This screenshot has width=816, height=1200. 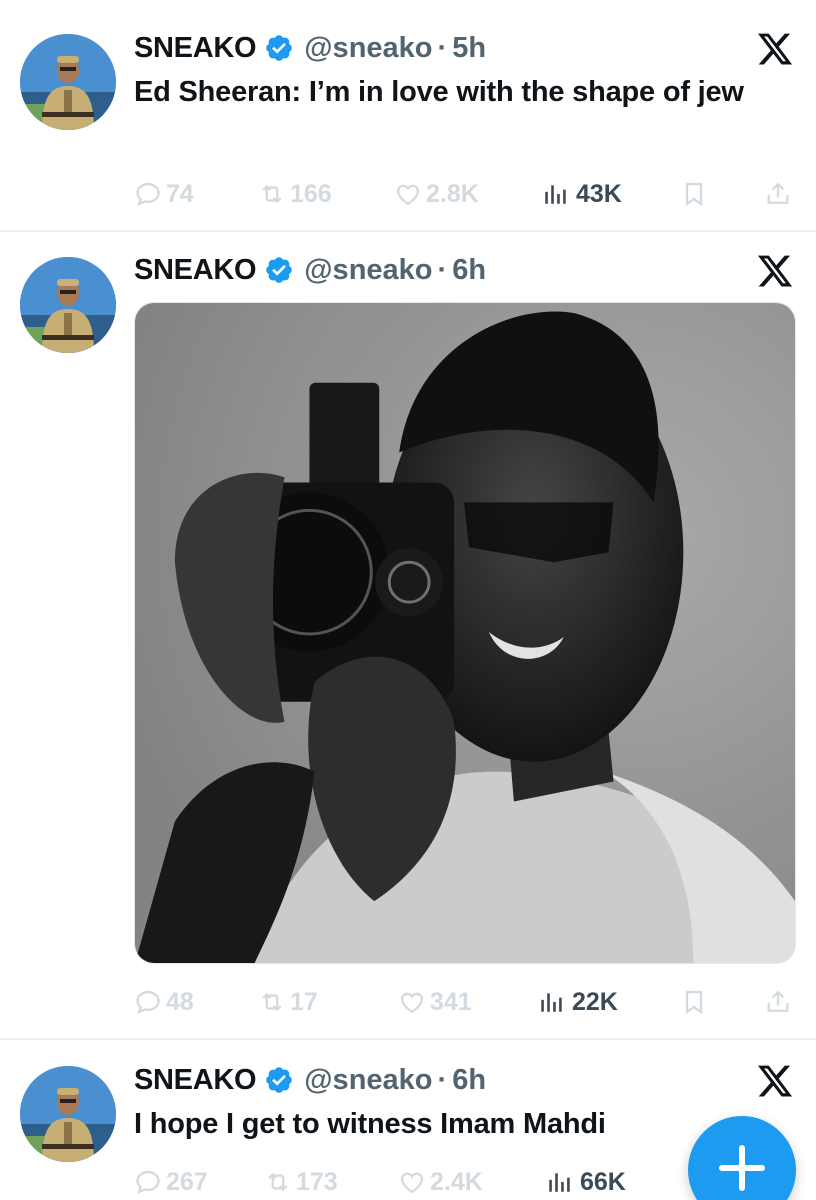 I want to click on action-bar: 48 17 341 22K, so click(x=465, y=1002).